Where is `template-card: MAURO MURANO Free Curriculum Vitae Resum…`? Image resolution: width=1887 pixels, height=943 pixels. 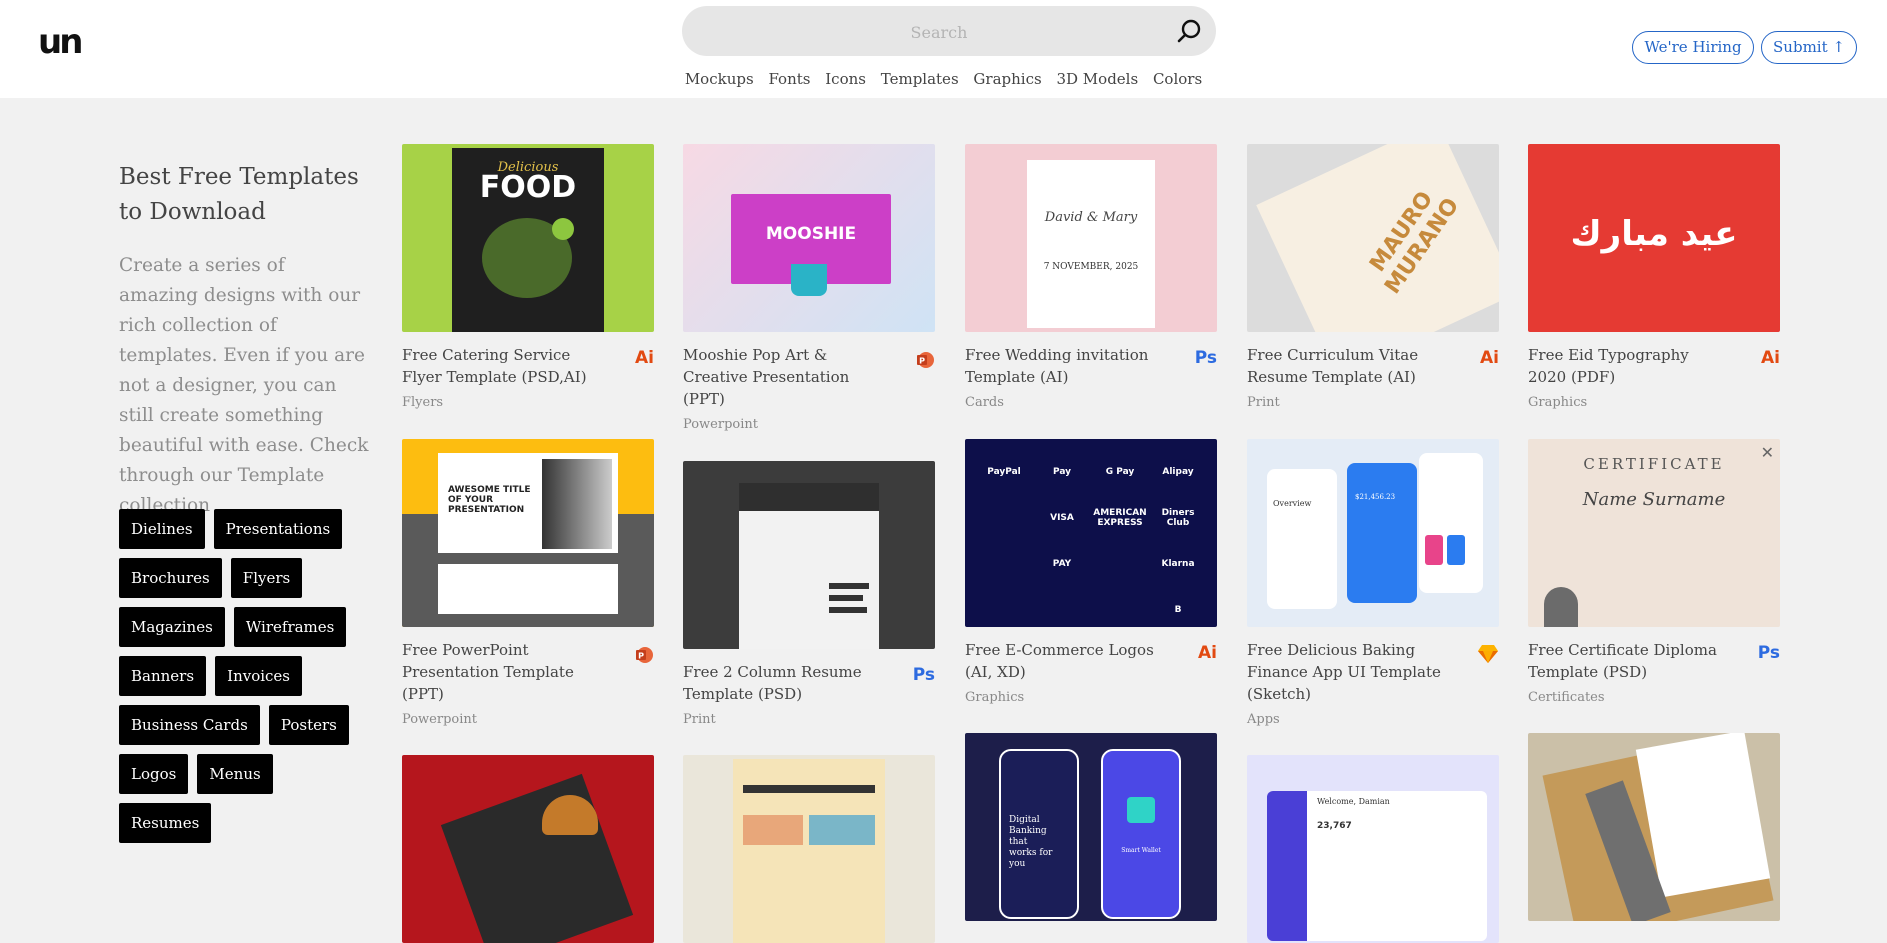 template-card: MAURO MURANO Free Curriculum Vitae Resum… is located at coordinates (1373, 277).